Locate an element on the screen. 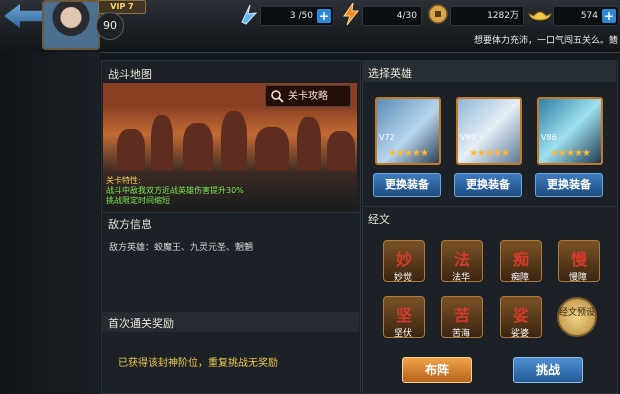  hero-level: V72 is located at coordinates (387, 137).